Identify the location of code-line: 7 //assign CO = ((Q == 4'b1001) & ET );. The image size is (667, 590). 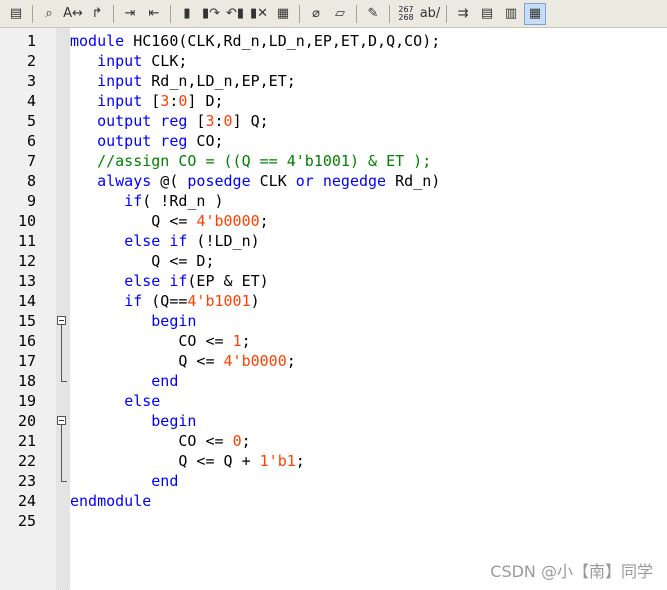
(333, 161).